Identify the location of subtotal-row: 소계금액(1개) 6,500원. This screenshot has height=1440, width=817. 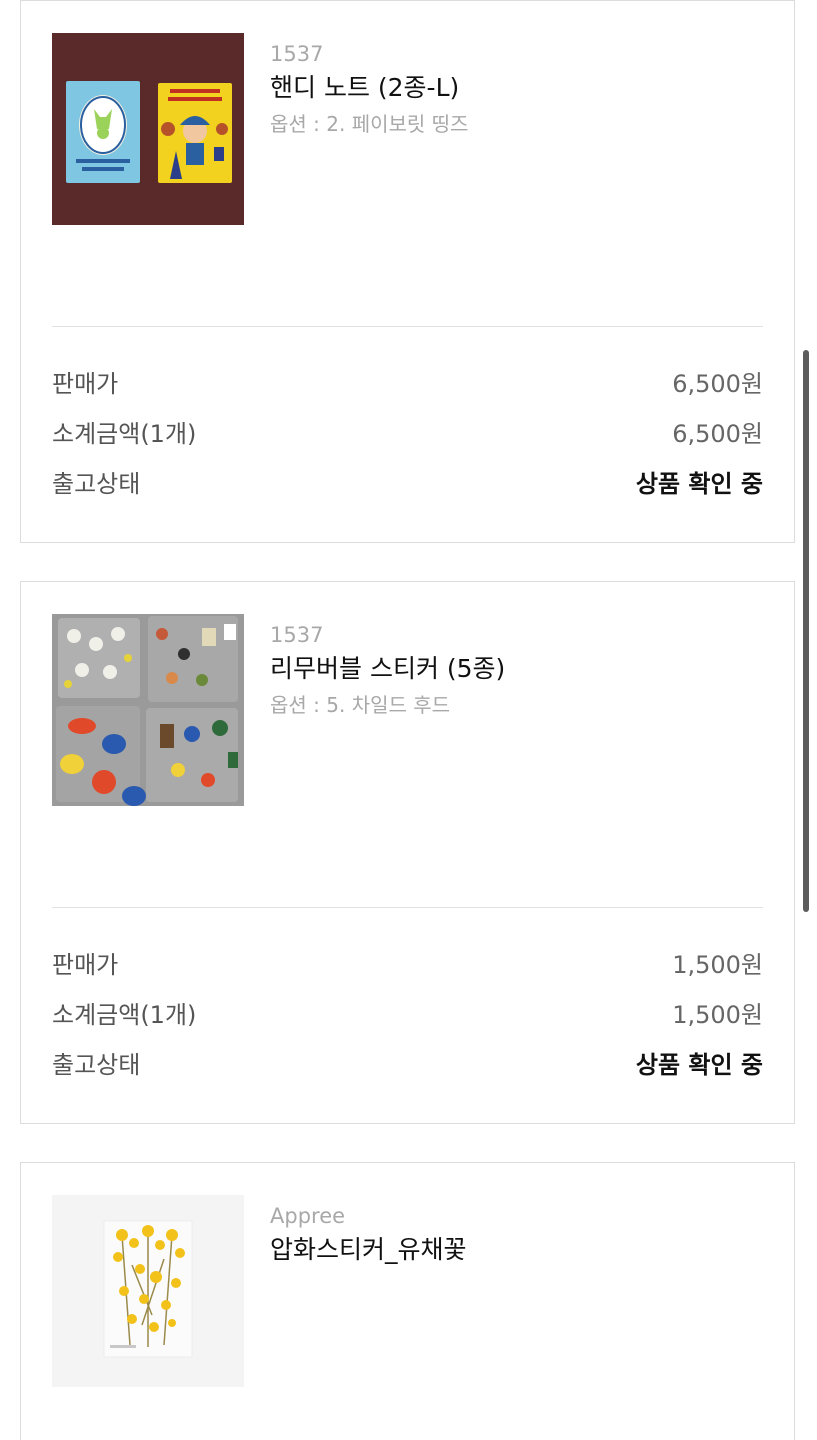
(407, 431).